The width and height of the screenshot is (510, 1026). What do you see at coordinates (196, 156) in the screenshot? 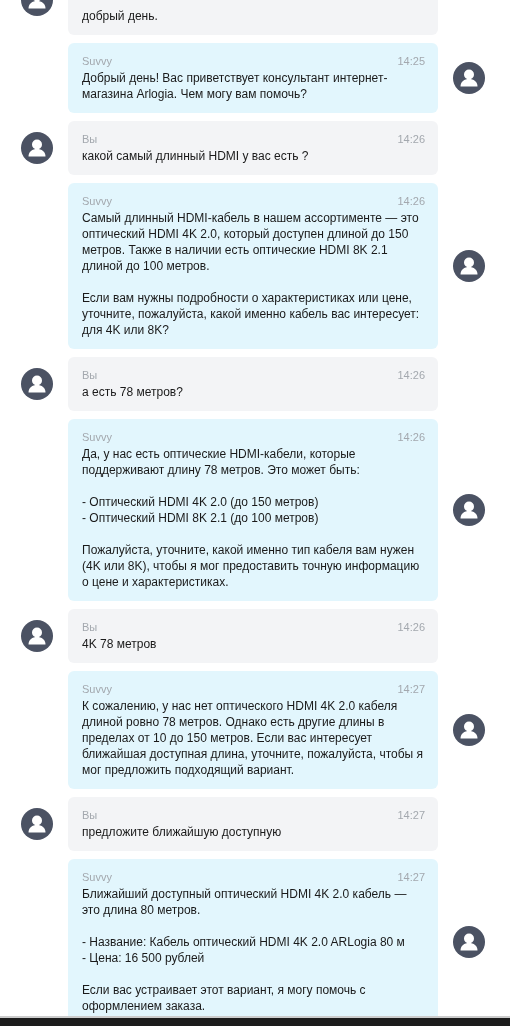
I see `message-text: какой самый длинный HDMI у вас есть ?` at bounding box center [196, 156].